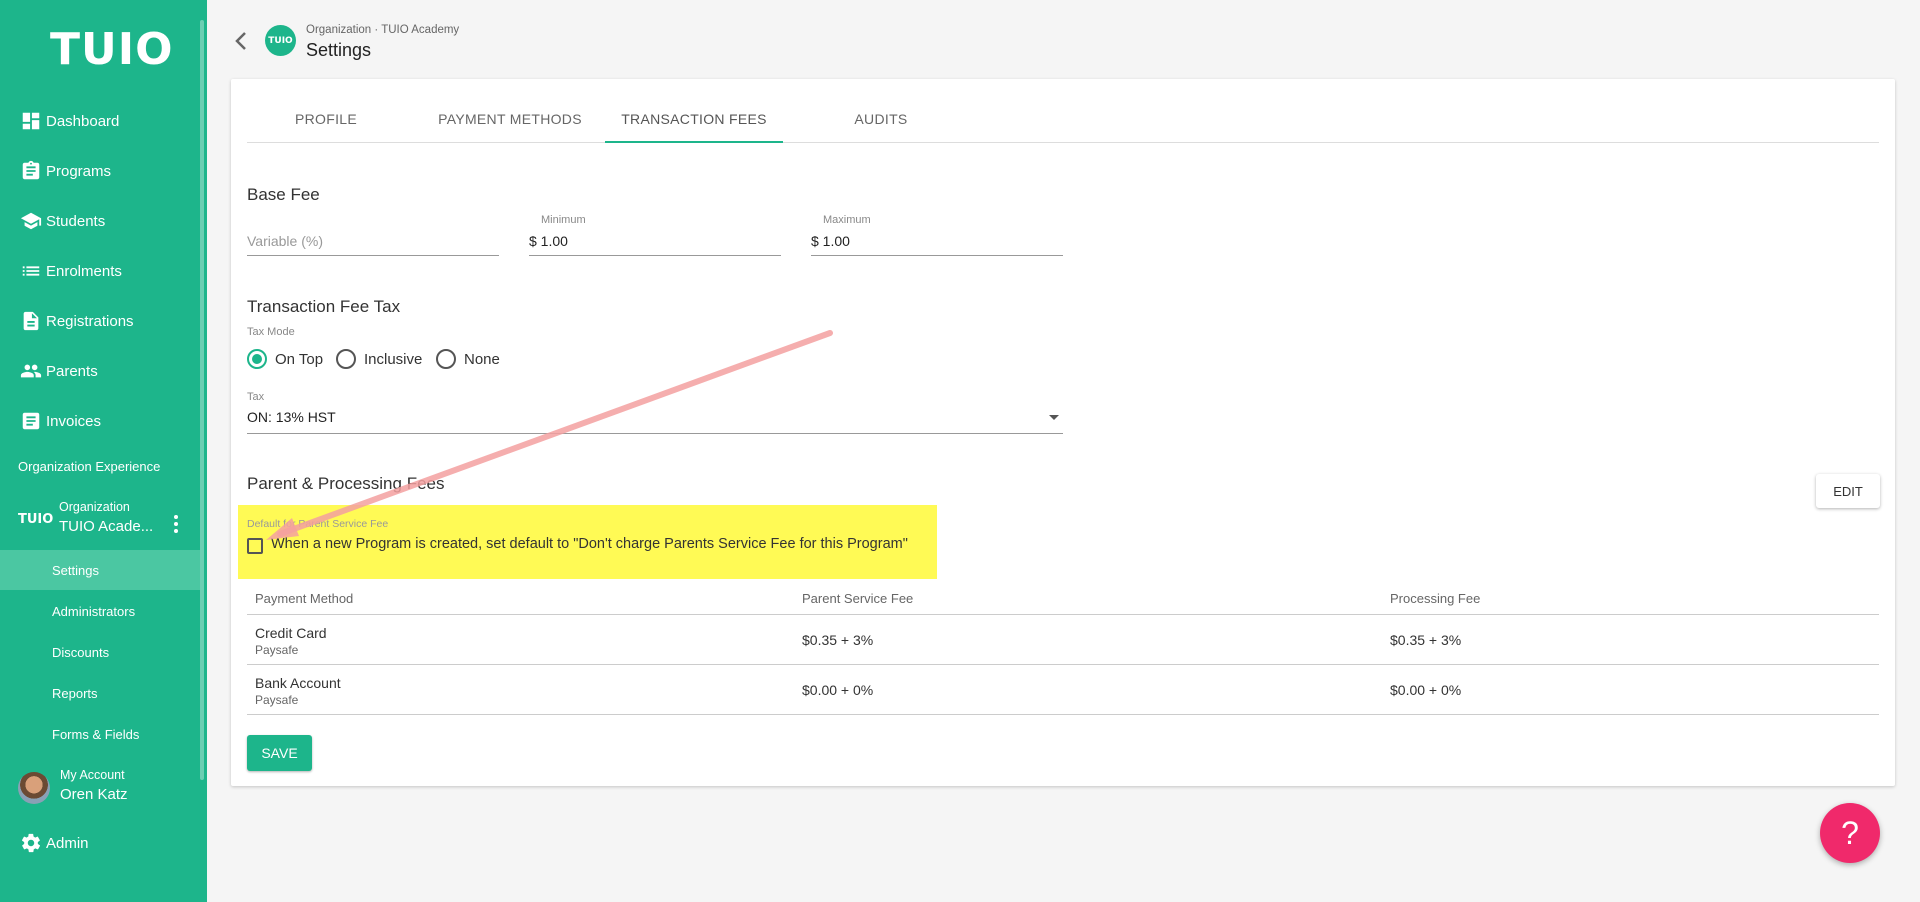 The width and height of the screenshot is (1920, 902). What do you see at coordinates (304, 598) in the screenshot?
I see `column-header-payment-method: Payment Method` at bounding box center [304, 598].